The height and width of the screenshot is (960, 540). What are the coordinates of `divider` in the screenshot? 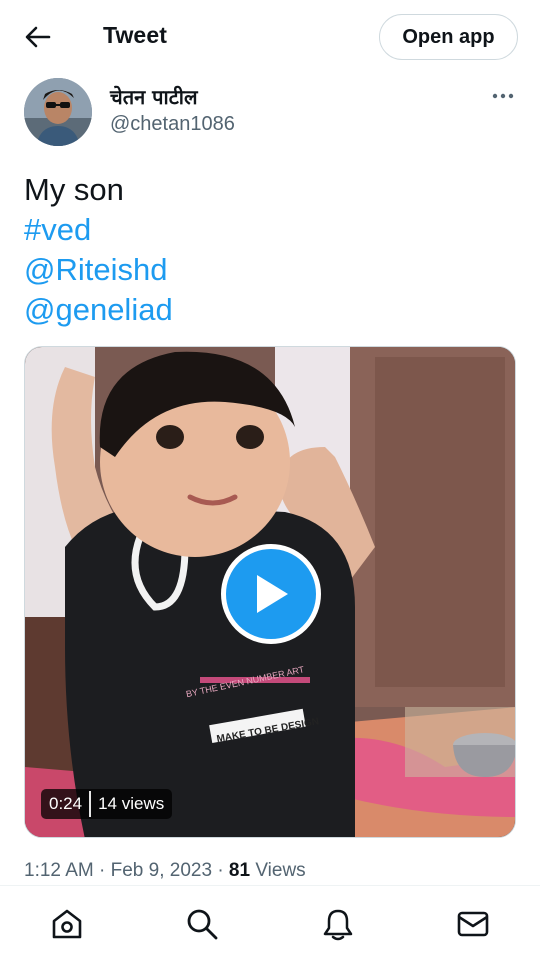 It's located at (90, 804).